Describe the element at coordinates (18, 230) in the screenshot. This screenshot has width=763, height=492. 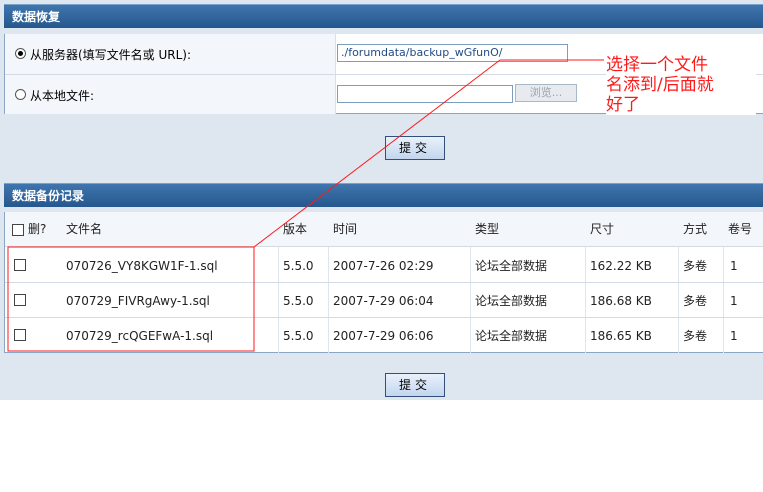
I see `select-all-checkbox` at that location.